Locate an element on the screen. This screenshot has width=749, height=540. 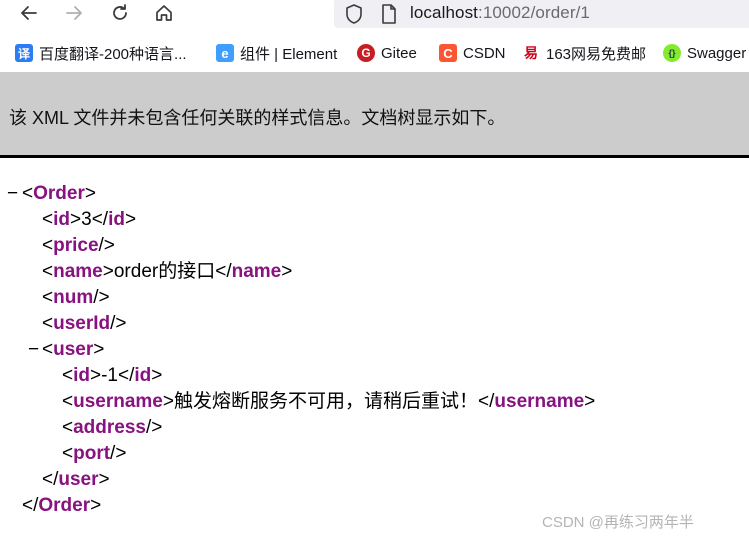
xml-userid-element: <userId/> is located at coordinates (84, 323).